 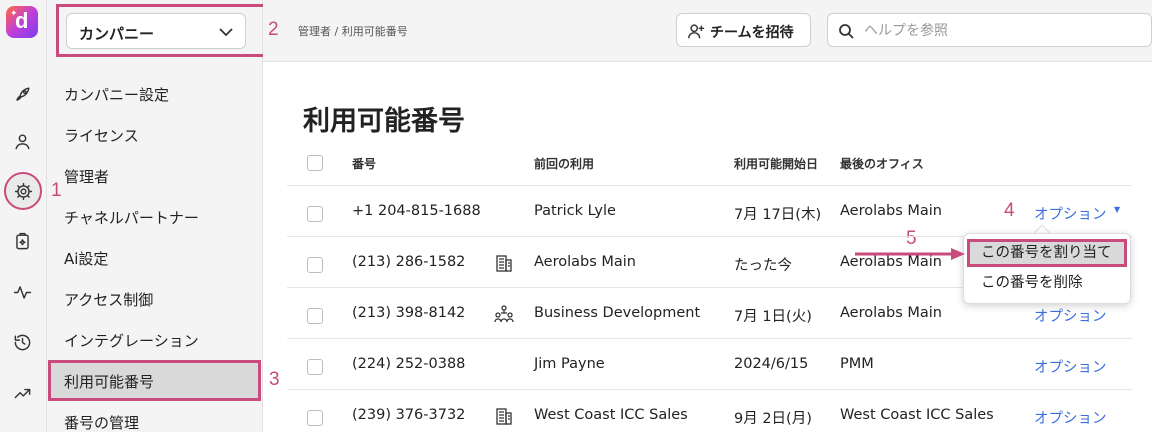 I want to click on sidebar-item-integrations: インテグレーション, so click(x=131, y=340).